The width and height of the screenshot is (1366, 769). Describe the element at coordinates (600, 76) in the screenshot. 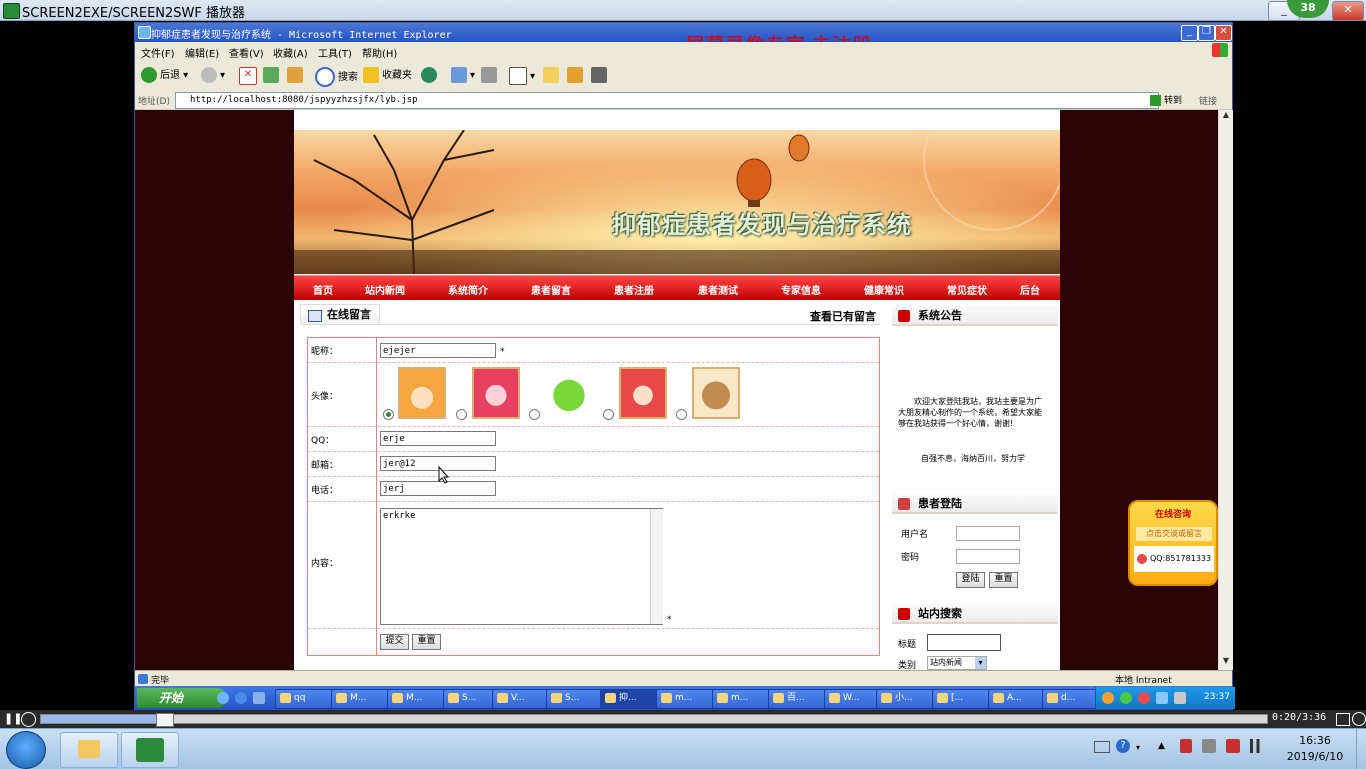

I see `messenger-button` at that location.